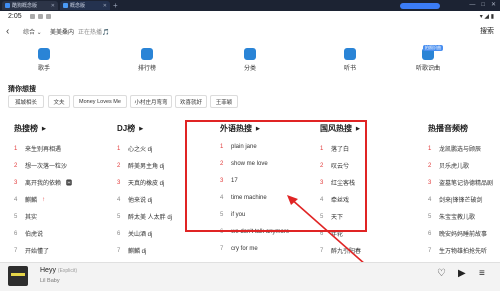  I want to click on rank-item: 6 关山酒 dj, so click(134, 234).